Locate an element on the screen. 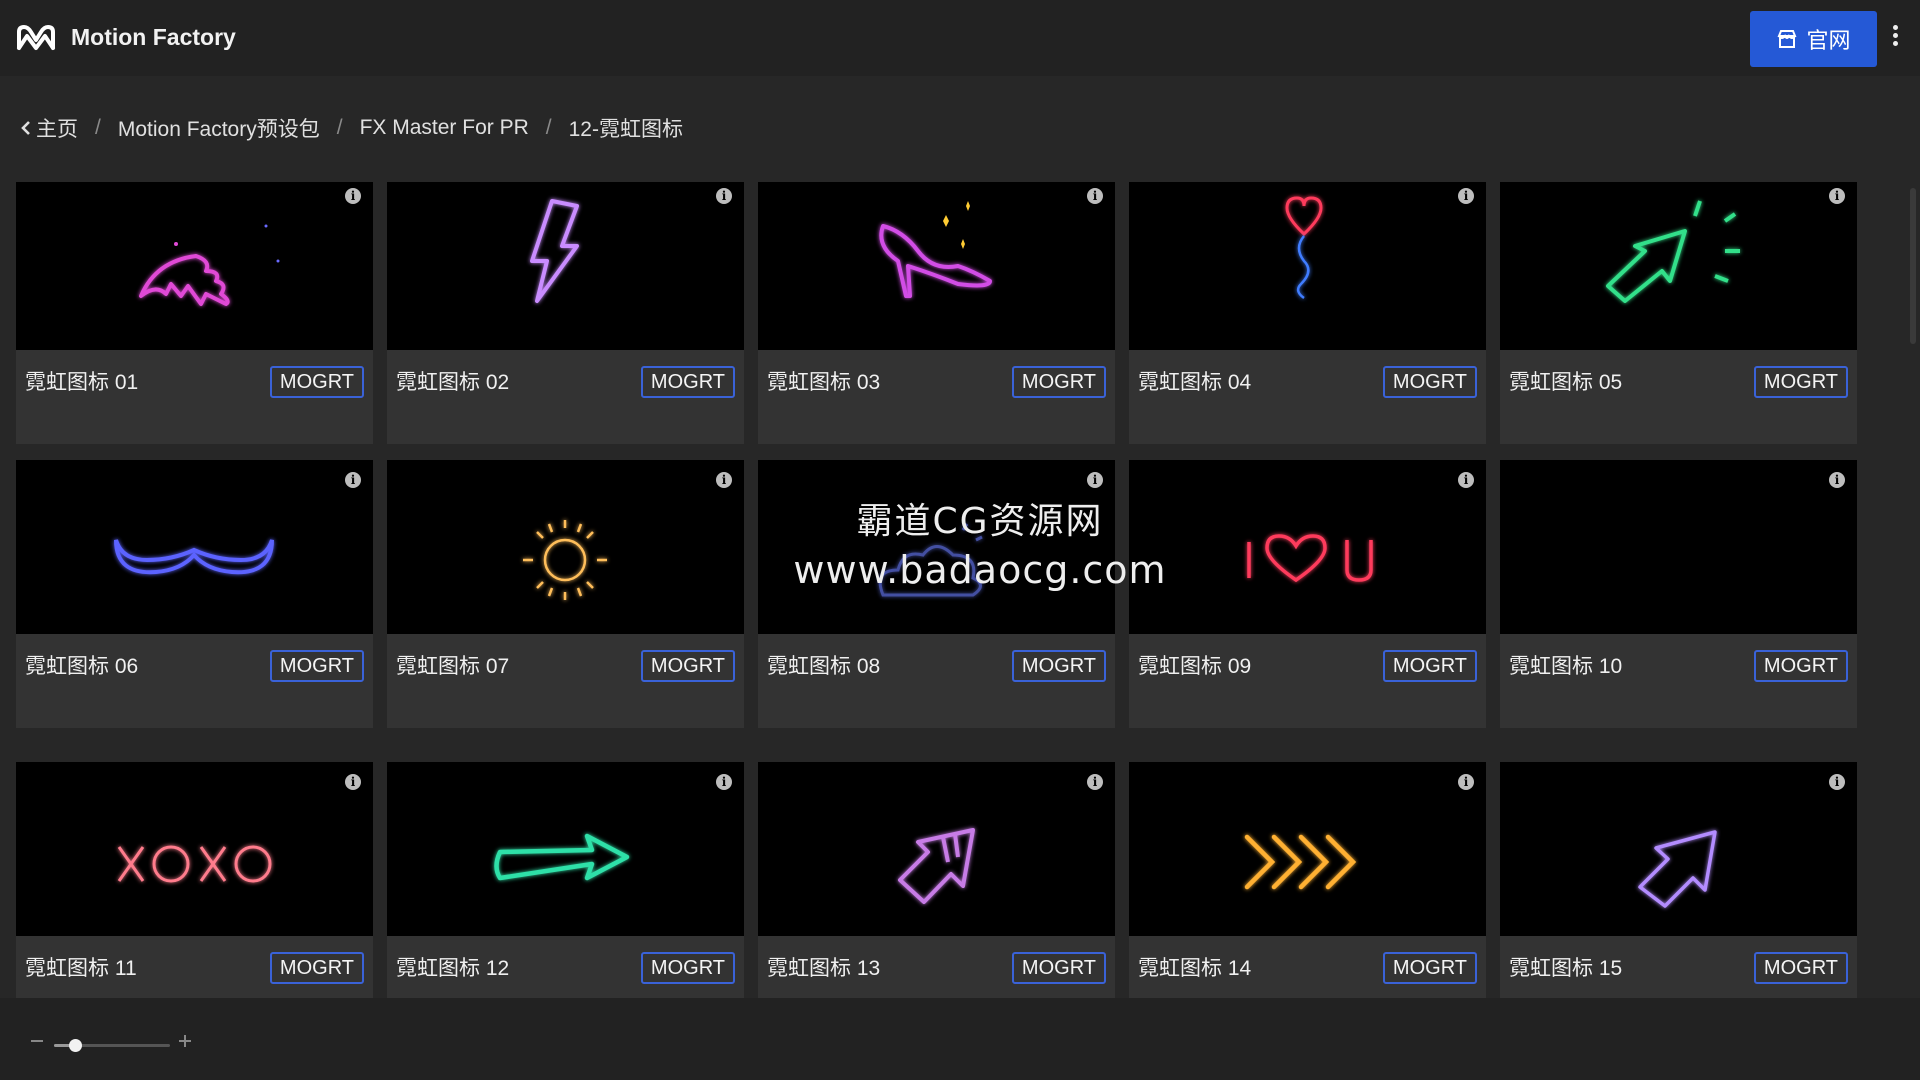 This screenshot has width=1920, height=1080. preset-card: i 霓虹图标 15 MOGRT is located at coordinates (1678, 880).